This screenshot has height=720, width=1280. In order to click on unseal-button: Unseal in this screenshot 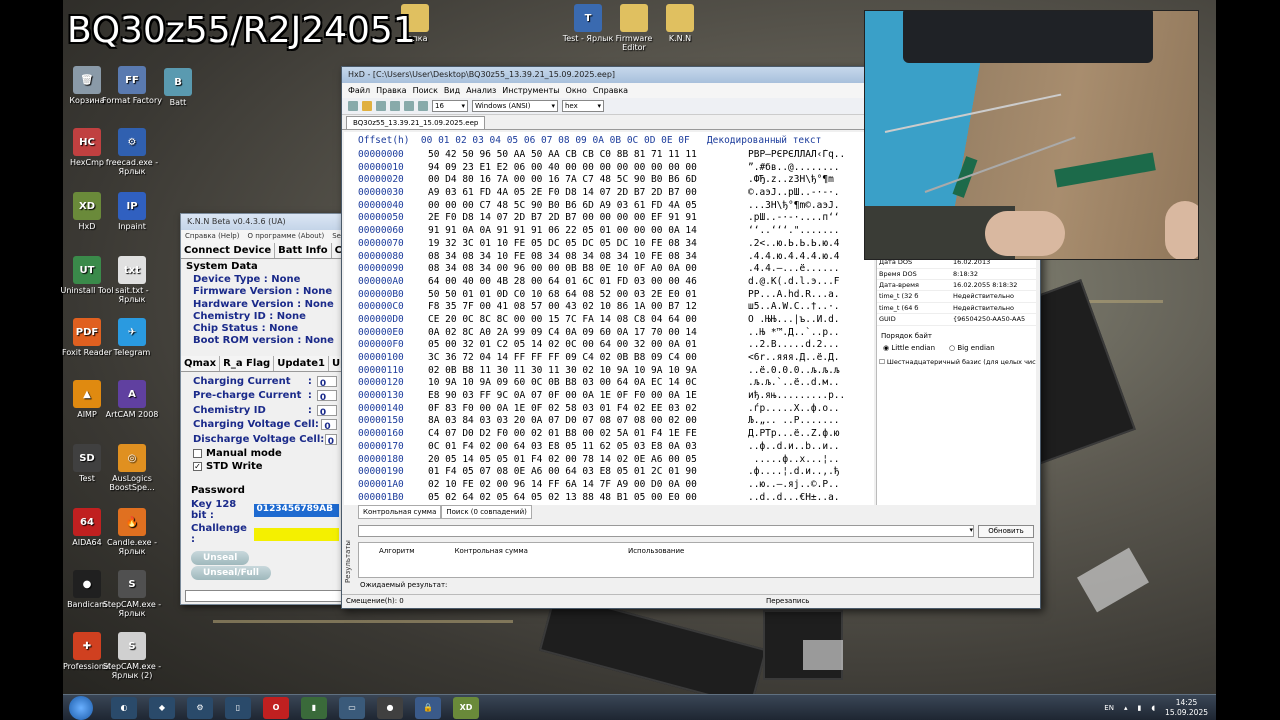, I will do `click(220, 558)`.